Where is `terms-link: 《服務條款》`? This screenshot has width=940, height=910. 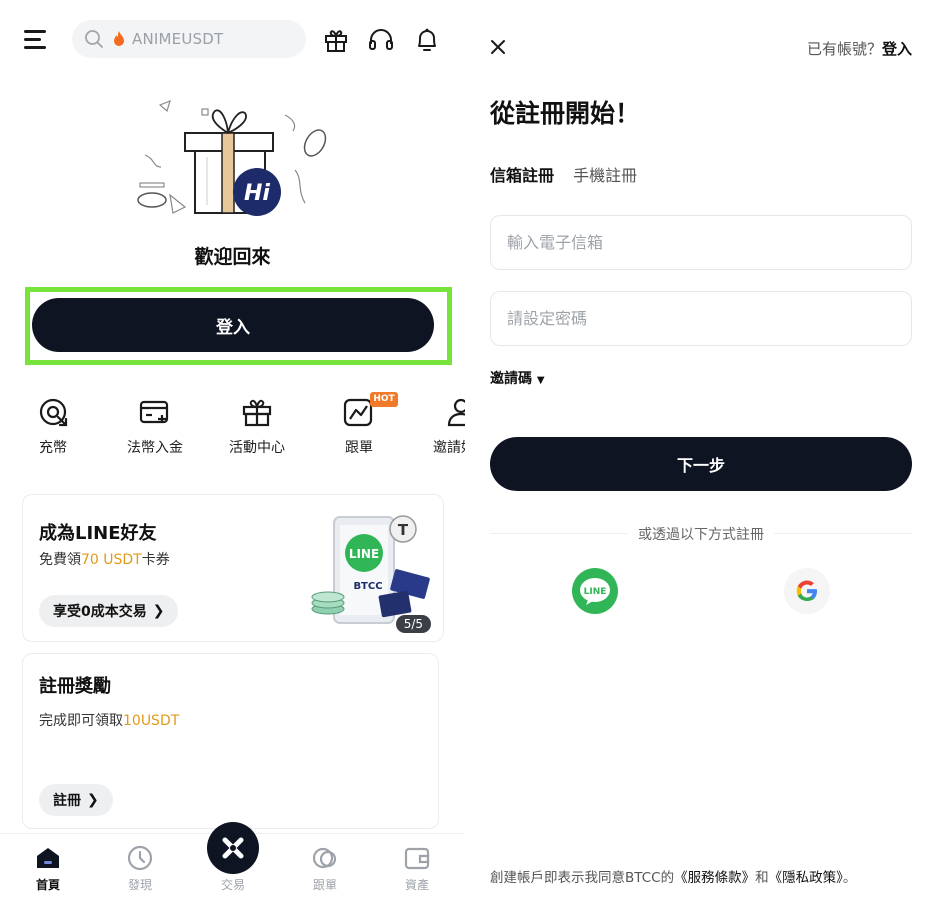 terms-link: 《服務條款》 is located at coordinates (714, 878).